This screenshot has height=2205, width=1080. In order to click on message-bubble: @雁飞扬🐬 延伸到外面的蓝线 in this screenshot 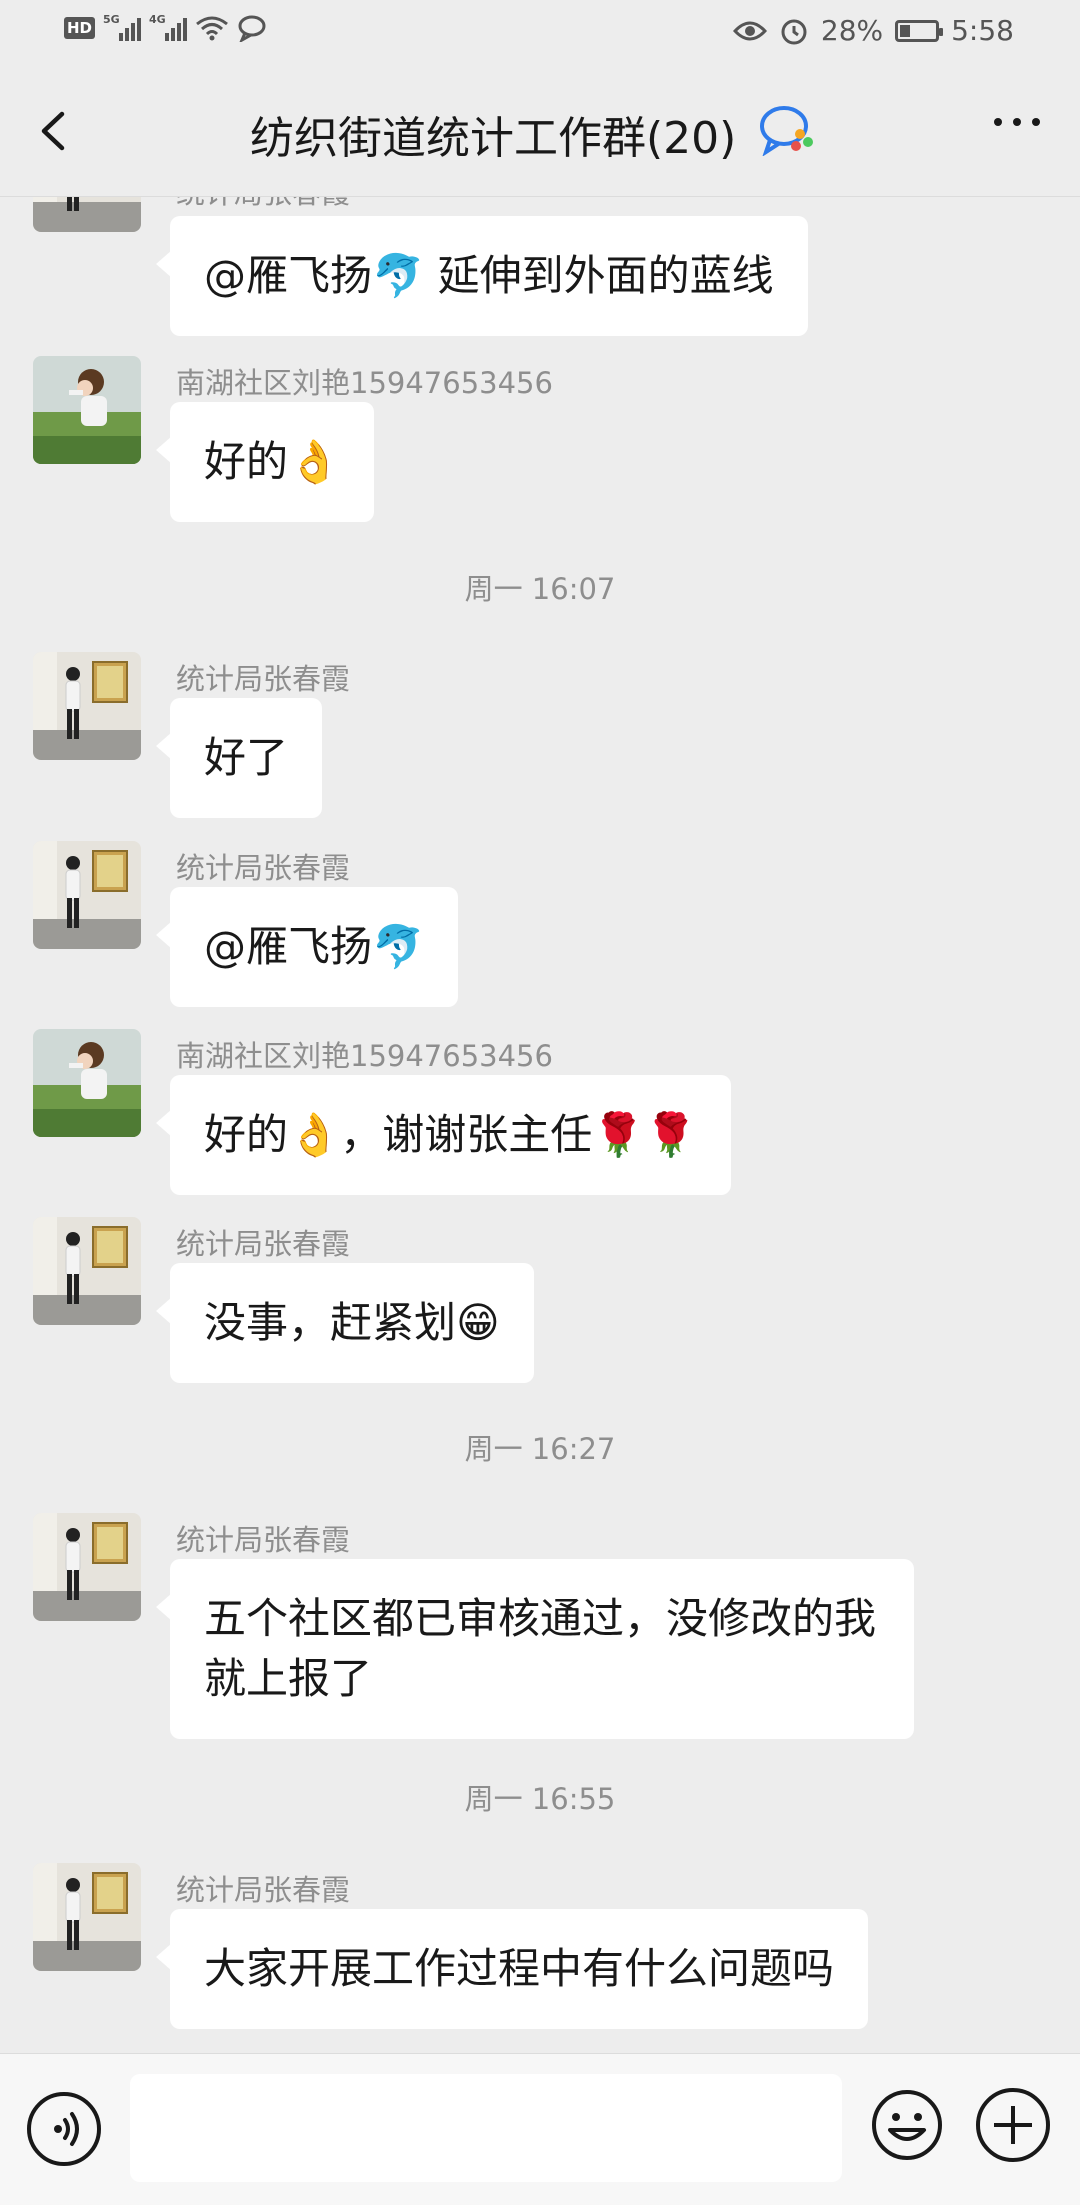, I will do `click(482, 276)`.